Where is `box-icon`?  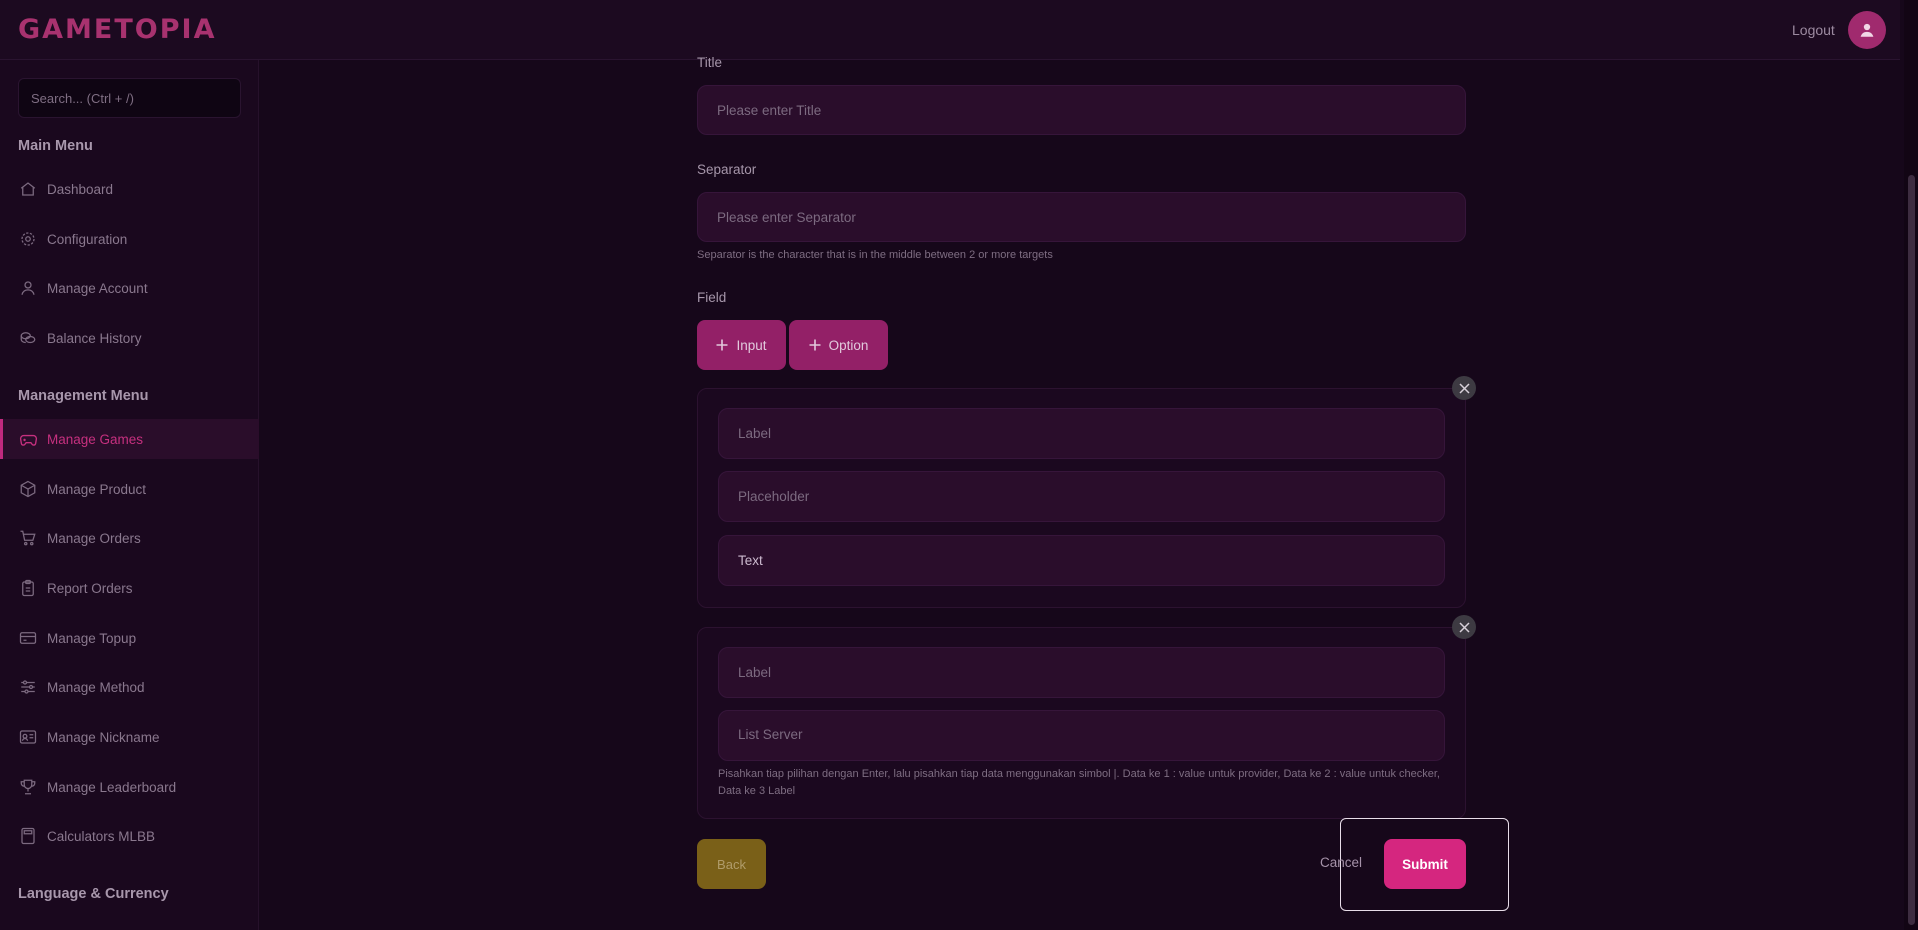 box-icon is located at coordinates (28, 489).